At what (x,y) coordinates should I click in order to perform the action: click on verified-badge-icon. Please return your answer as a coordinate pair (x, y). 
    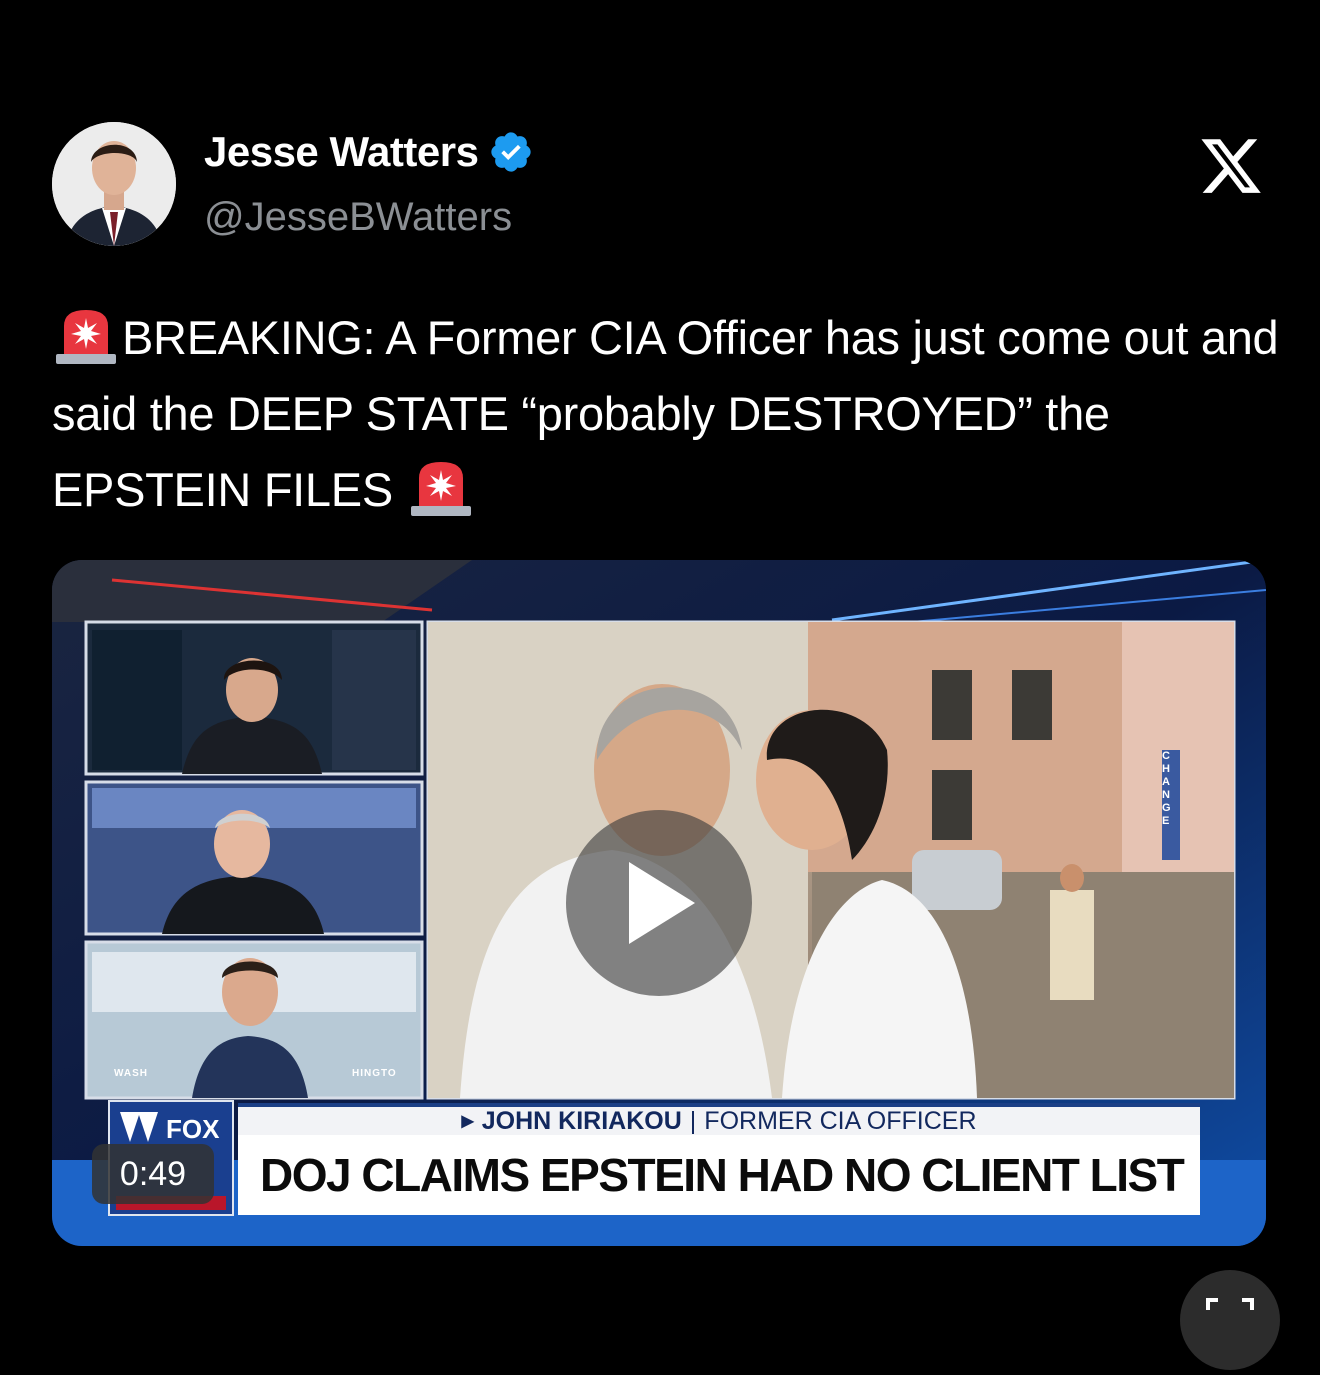
    Looking at the image, I should click on (511, 152).